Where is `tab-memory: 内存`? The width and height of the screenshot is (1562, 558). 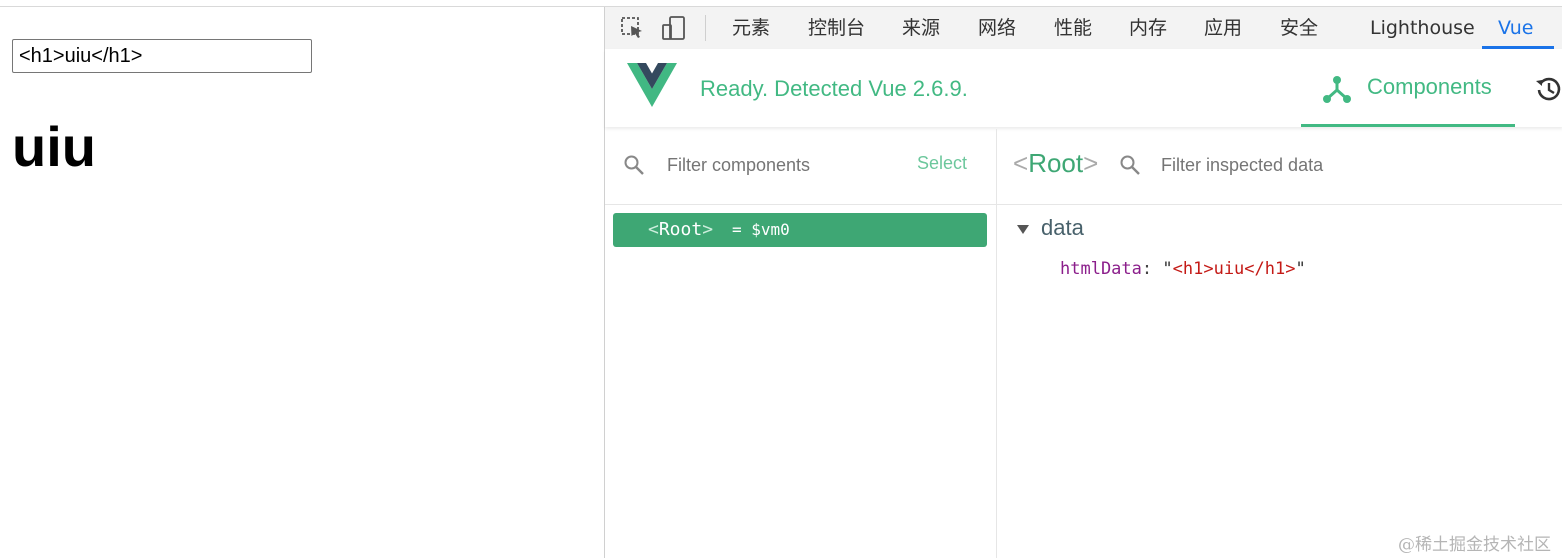
tab-memory: 内存 is located at coordinates (1148, 28).